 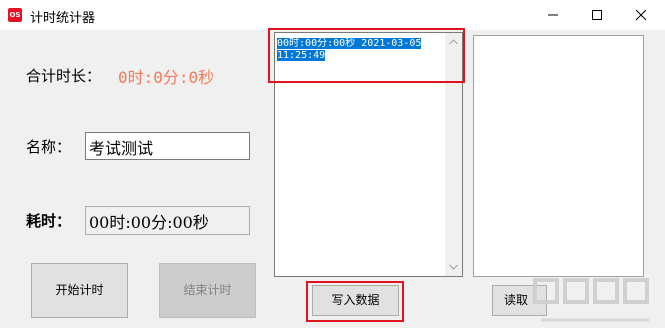 I want to click on watermark-logo, so click(x=591, y=300).